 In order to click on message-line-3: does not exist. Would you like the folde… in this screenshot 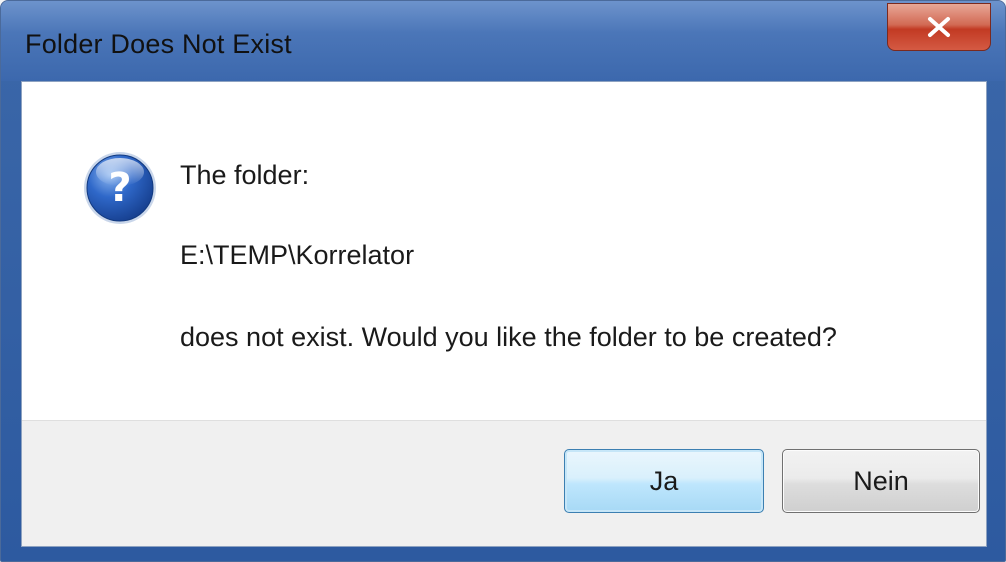, I will do `click(508, 337)`.